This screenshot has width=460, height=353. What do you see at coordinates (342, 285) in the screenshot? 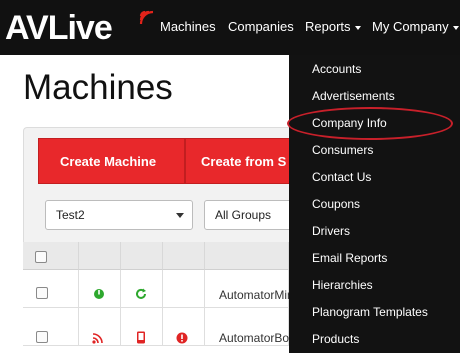
I see `menu-item-hierarchies: Hierarchies` at bounding box center [342, 285].